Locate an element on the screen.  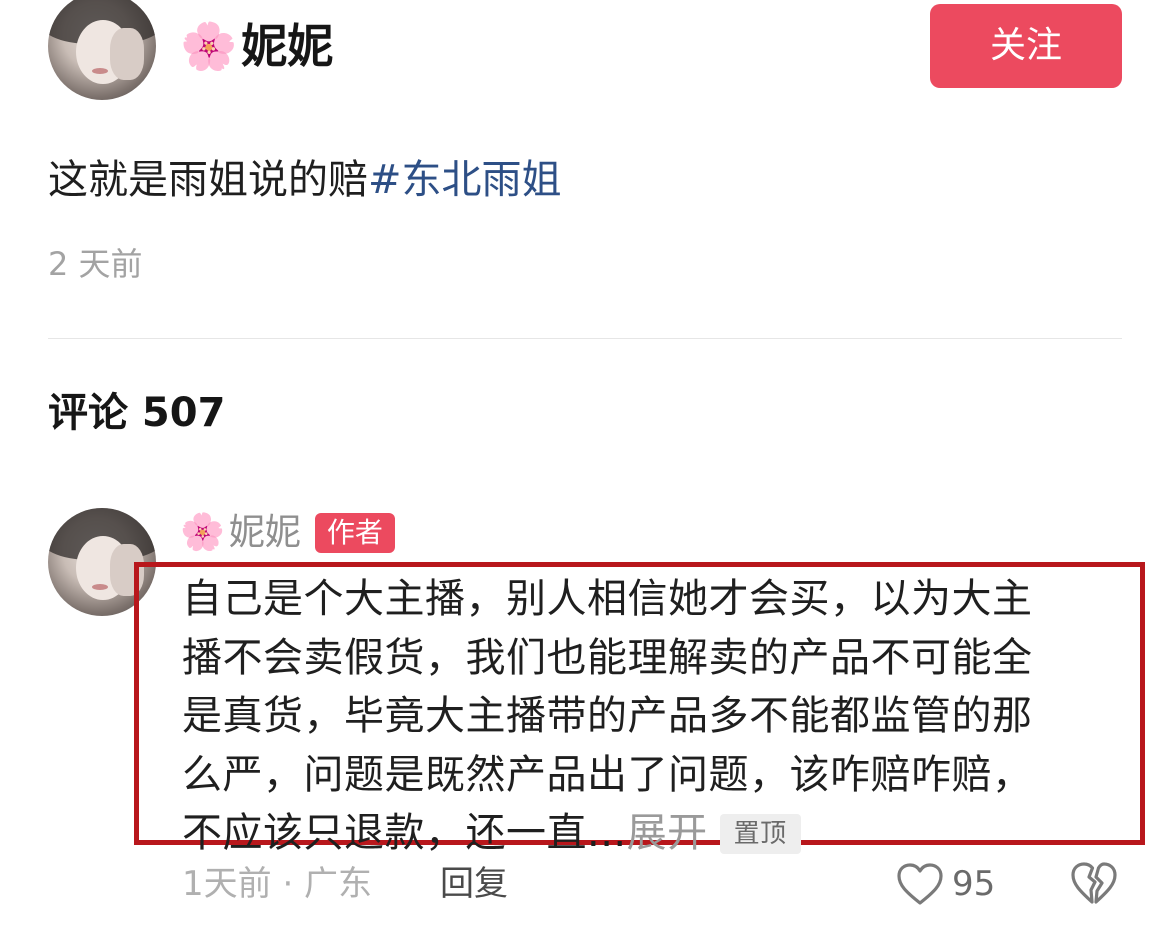
comment-line: 自己是个大主播，别人相信她才会买，以为大主 is located at coordinates (607, 599).